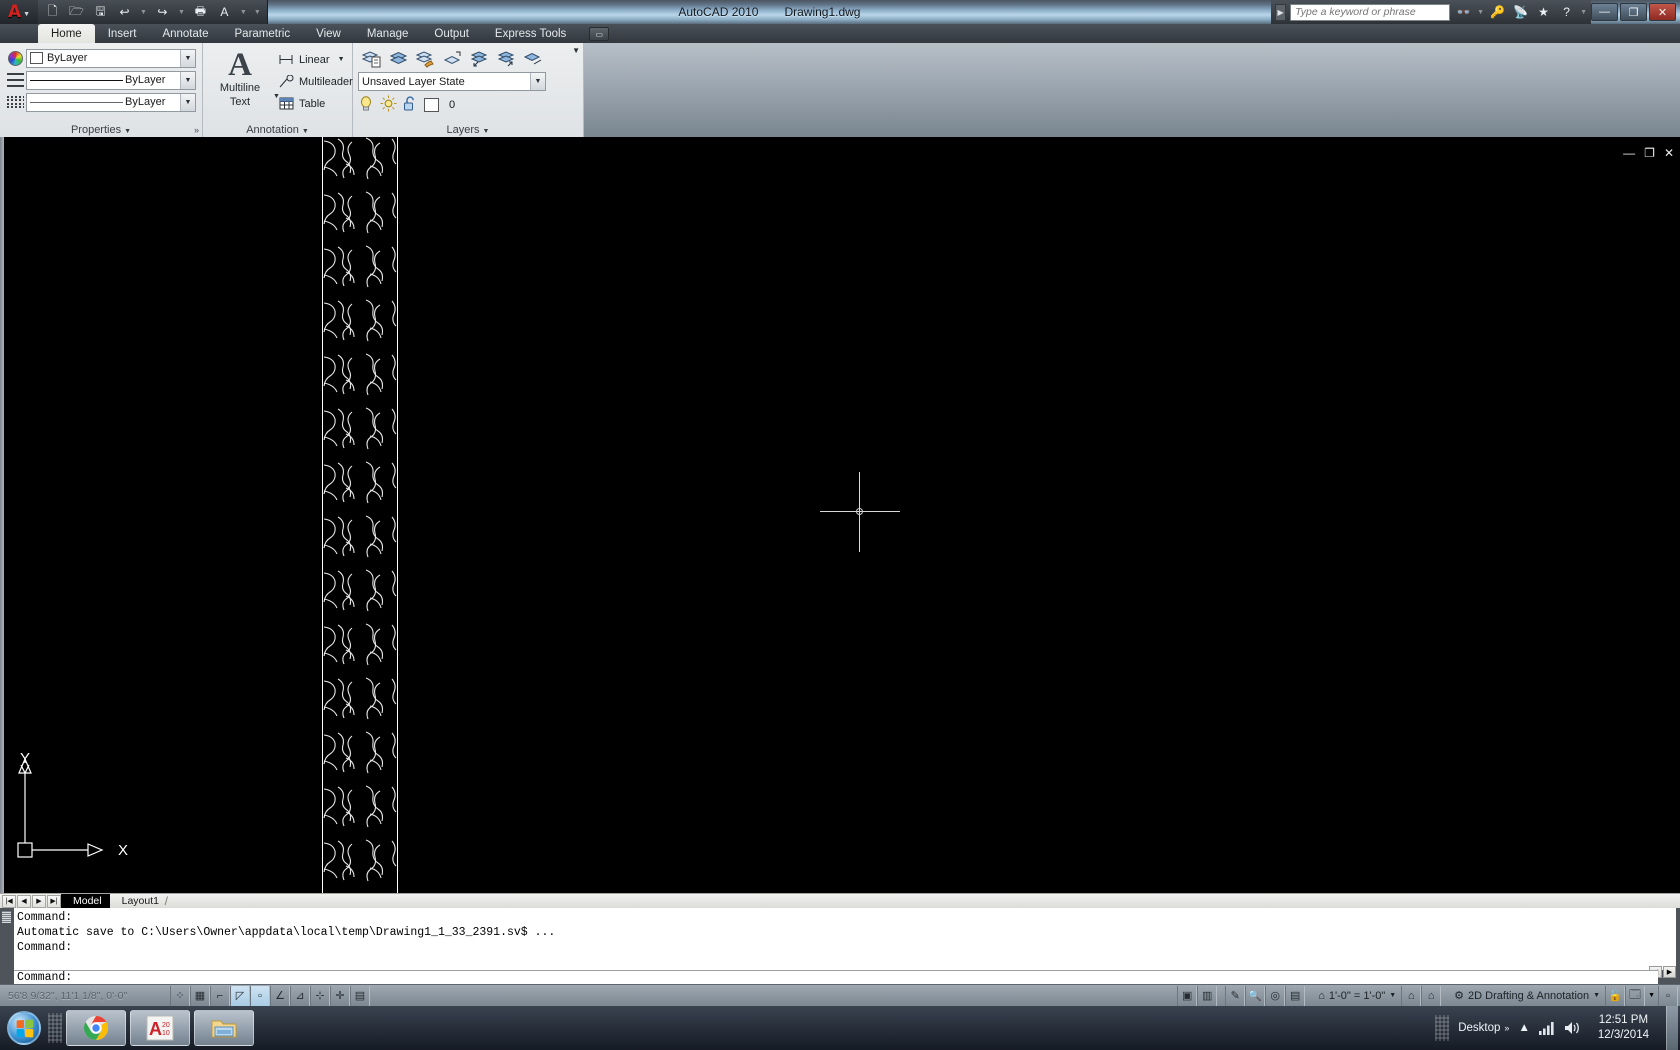  What do you see at coordinates (15, 80) in the screenshot?
I see `lineweight-icon` at bounding box center [15, 80].